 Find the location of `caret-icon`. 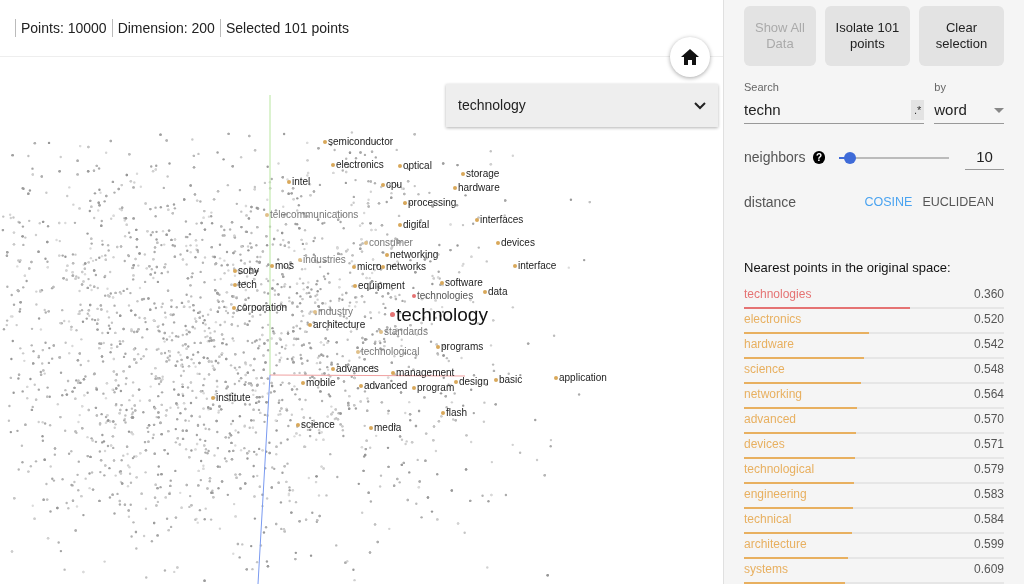

caret-icon is located at coordinates (999, 110).